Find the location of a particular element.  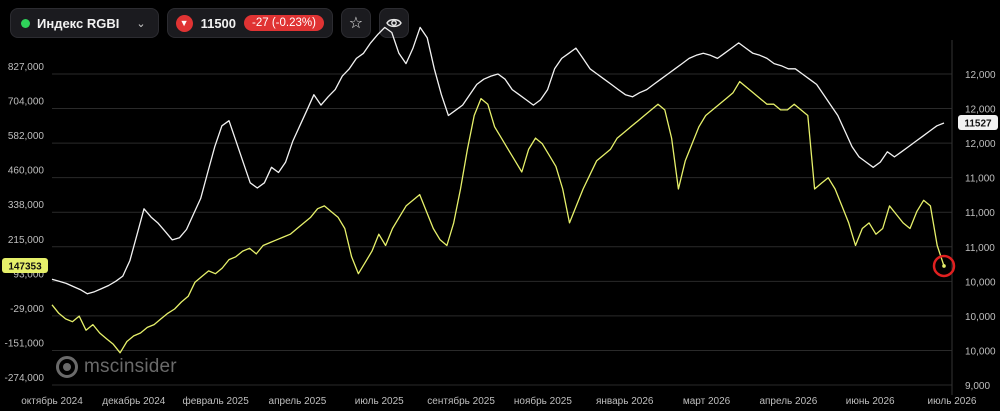

x-tick-label: октябрь 2024 is located at coordinates (52, 401).